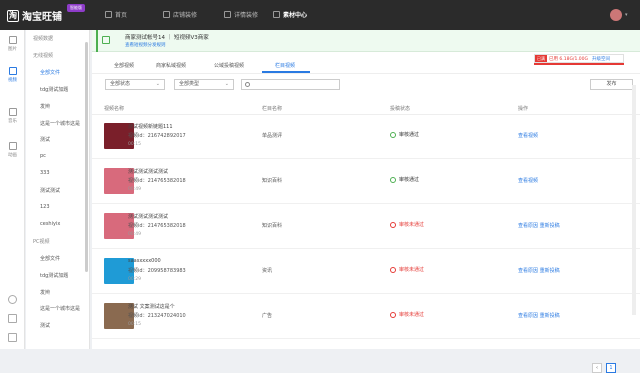  I want to click on nav-material-center: 素材中心, so click(290, 14).